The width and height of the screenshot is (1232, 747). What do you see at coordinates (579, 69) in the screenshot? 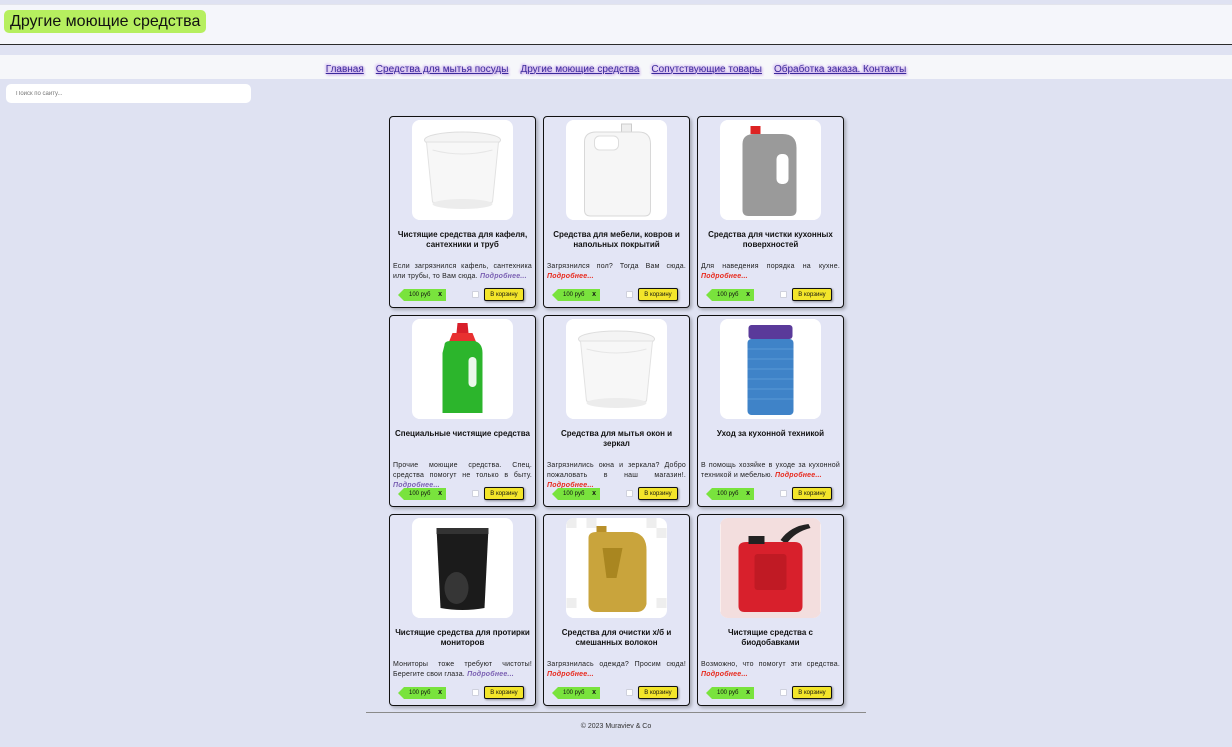
I see `nav-link-other-cleaners: Другие моющие средства` at bounding box center [579, 69].